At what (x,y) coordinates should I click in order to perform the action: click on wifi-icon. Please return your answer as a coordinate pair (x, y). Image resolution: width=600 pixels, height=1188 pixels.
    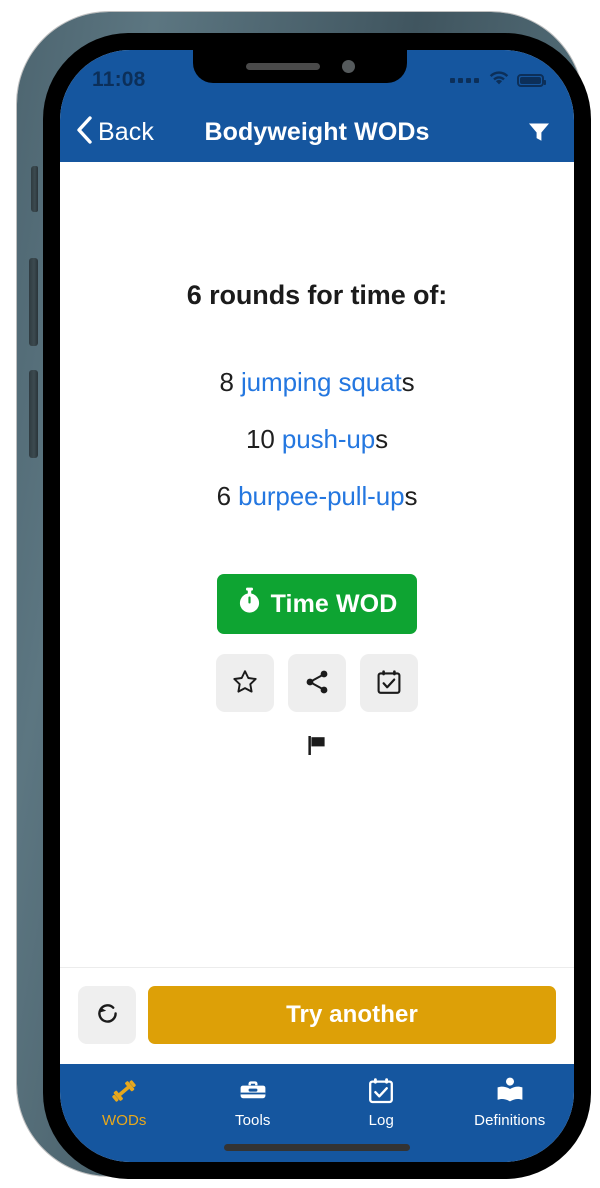
    Looking at the image, I should click on (499, 80).